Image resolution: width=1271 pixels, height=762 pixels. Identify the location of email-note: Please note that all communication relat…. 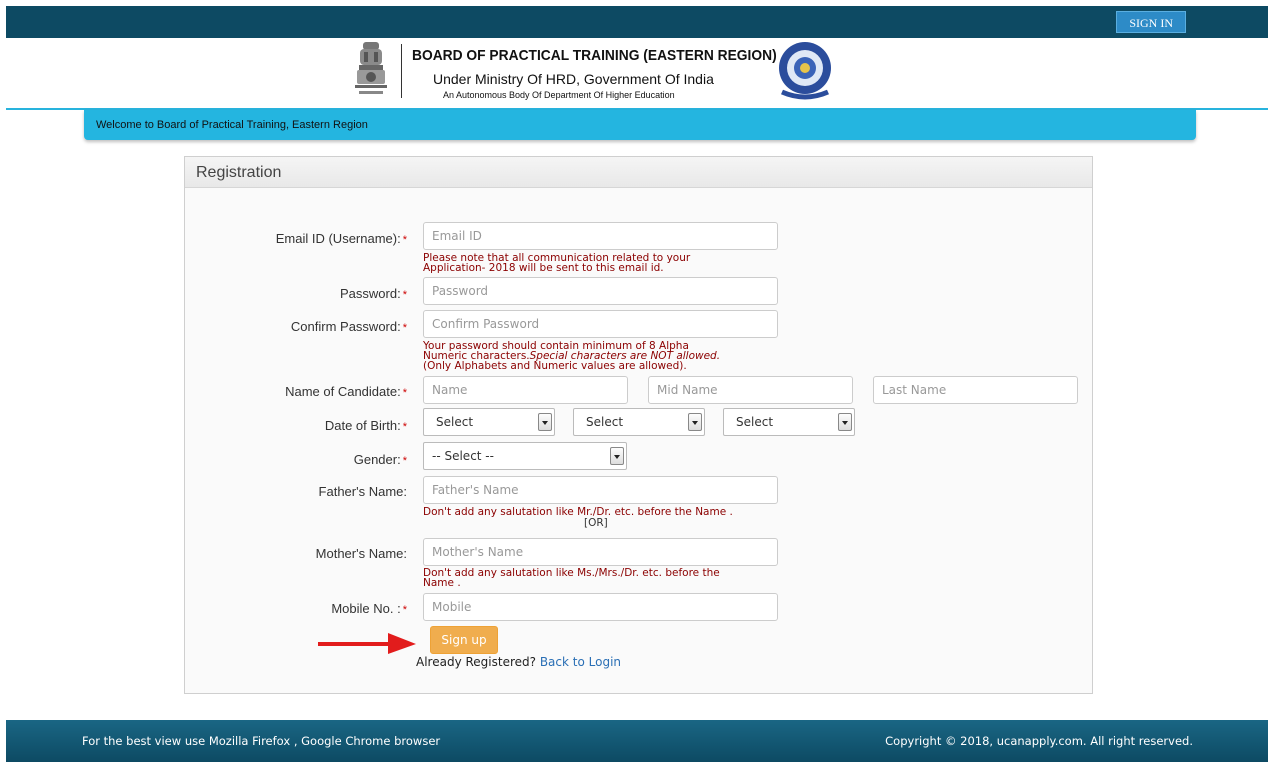
(557, 263).